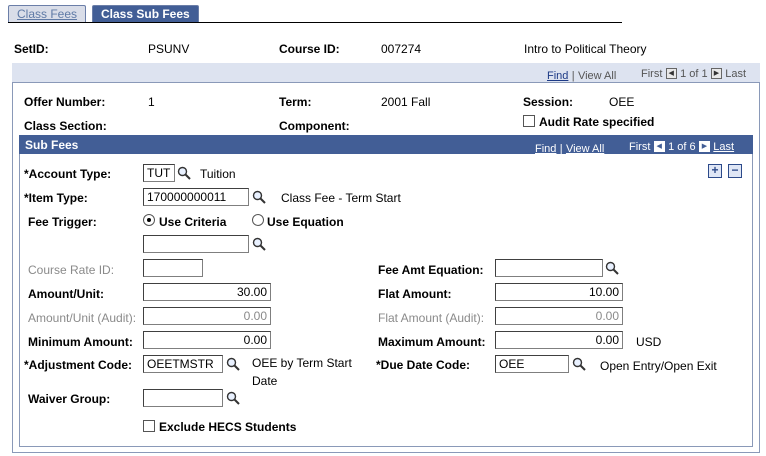  What do you see at coordinates (658, 366) in the screenshot?
I see `due-date-desc: Open Entry/Open Exit` at bounding box center [658, 366].